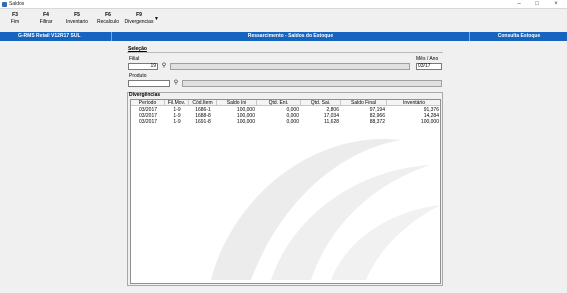 This screenshot has width=567, height=293. Describe the element at coordinates (279, 103) in the screenshot. I see `col-header-qtd-ent: Qtd. Ent.` at that location.